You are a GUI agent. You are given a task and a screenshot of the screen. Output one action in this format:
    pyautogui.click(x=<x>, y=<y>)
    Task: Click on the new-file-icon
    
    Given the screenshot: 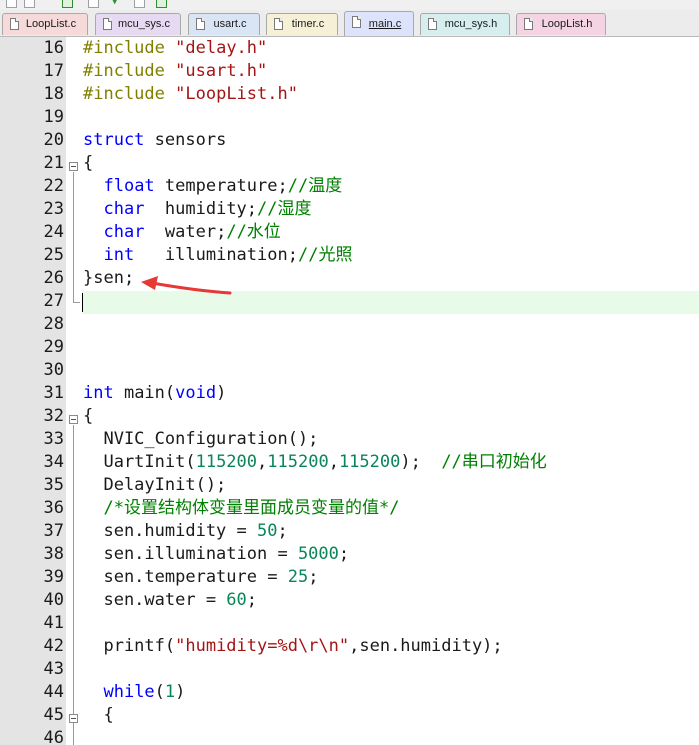 What is the action you would take?
    pyautogui.click(x=11, y=4)
    